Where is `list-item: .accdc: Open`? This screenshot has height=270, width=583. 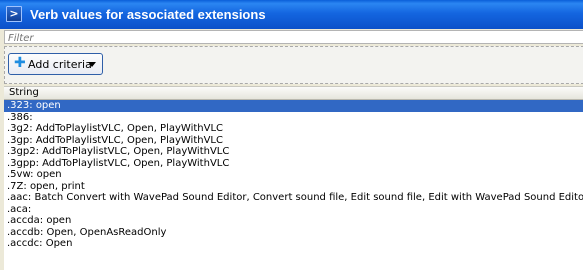 list-item: .accdc: Open is located at coordinates (293, 244).